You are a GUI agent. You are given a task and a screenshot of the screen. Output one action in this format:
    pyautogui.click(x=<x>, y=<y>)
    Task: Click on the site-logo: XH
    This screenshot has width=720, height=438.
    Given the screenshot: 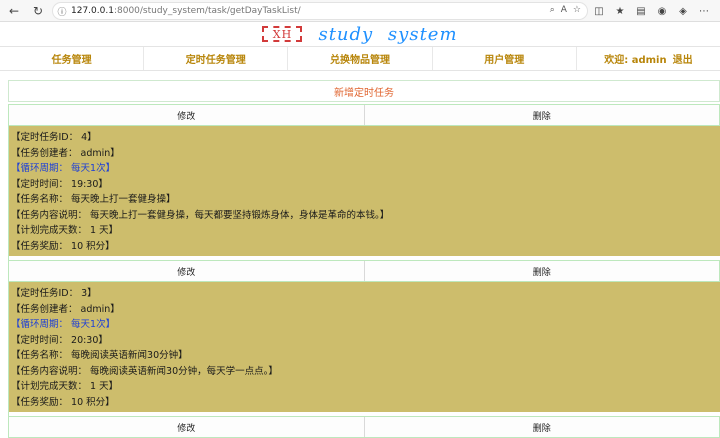 What is the action you would take?
    pyautogui.click(x=282, y=34)
    